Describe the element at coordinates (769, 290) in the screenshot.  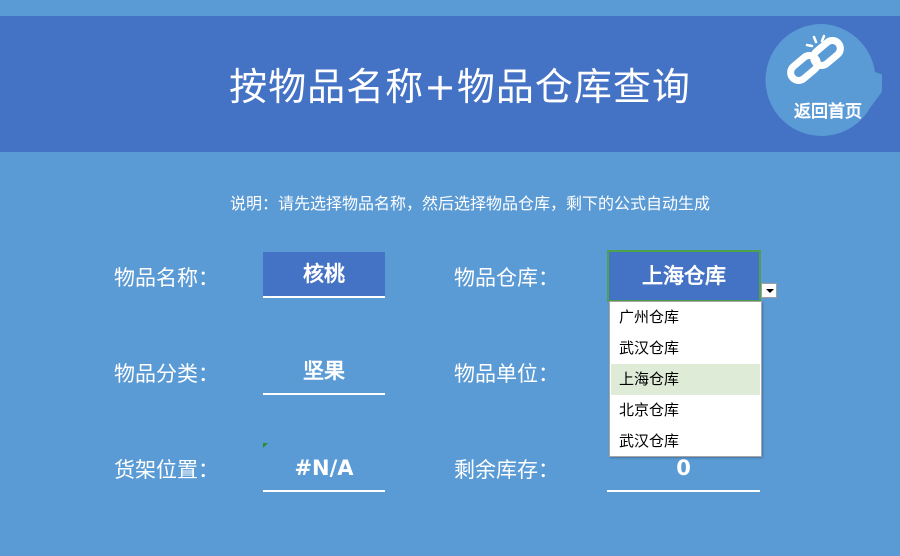
I see `dropdown-arrow-icon` at that location.